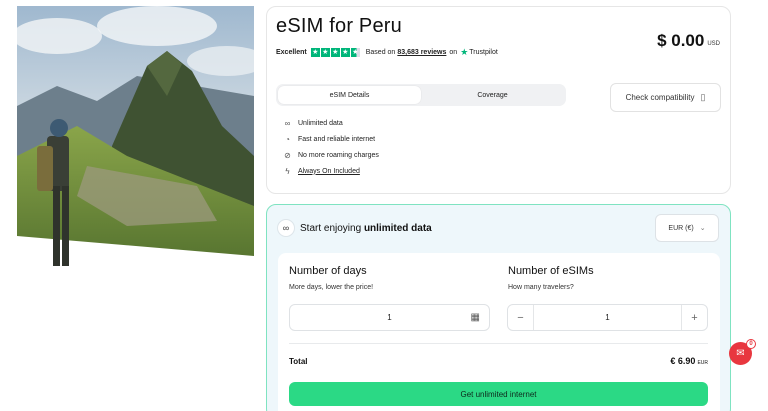 This screenshot has width=768, height=411. What do you see at coordinates (339, 26) in the screenshot?
I see `page-title: eSIM for Peru` at bounding box center [339, 26].